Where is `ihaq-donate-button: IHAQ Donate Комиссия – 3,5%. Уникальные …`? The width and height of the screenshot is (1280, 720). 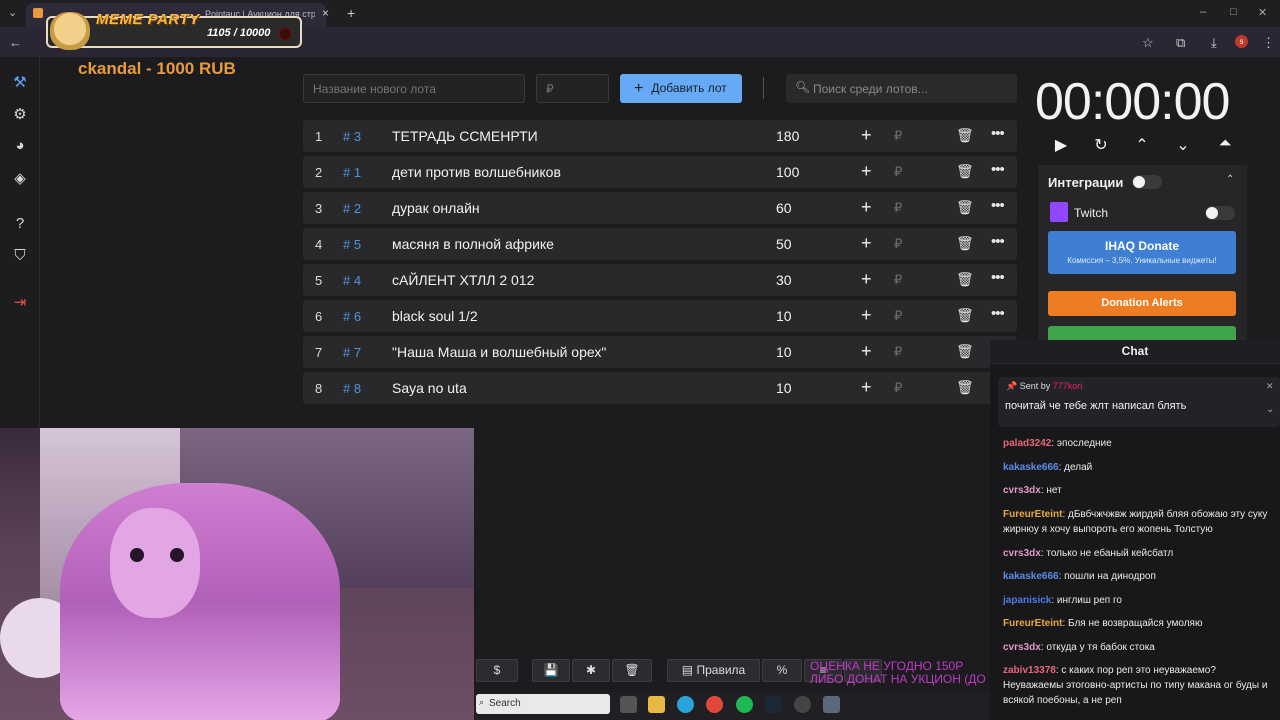 ihaq-donate-button: IHAQ Donate Комиссия – 3,5%. Уникальные … is located at coordinates (1142, 252).